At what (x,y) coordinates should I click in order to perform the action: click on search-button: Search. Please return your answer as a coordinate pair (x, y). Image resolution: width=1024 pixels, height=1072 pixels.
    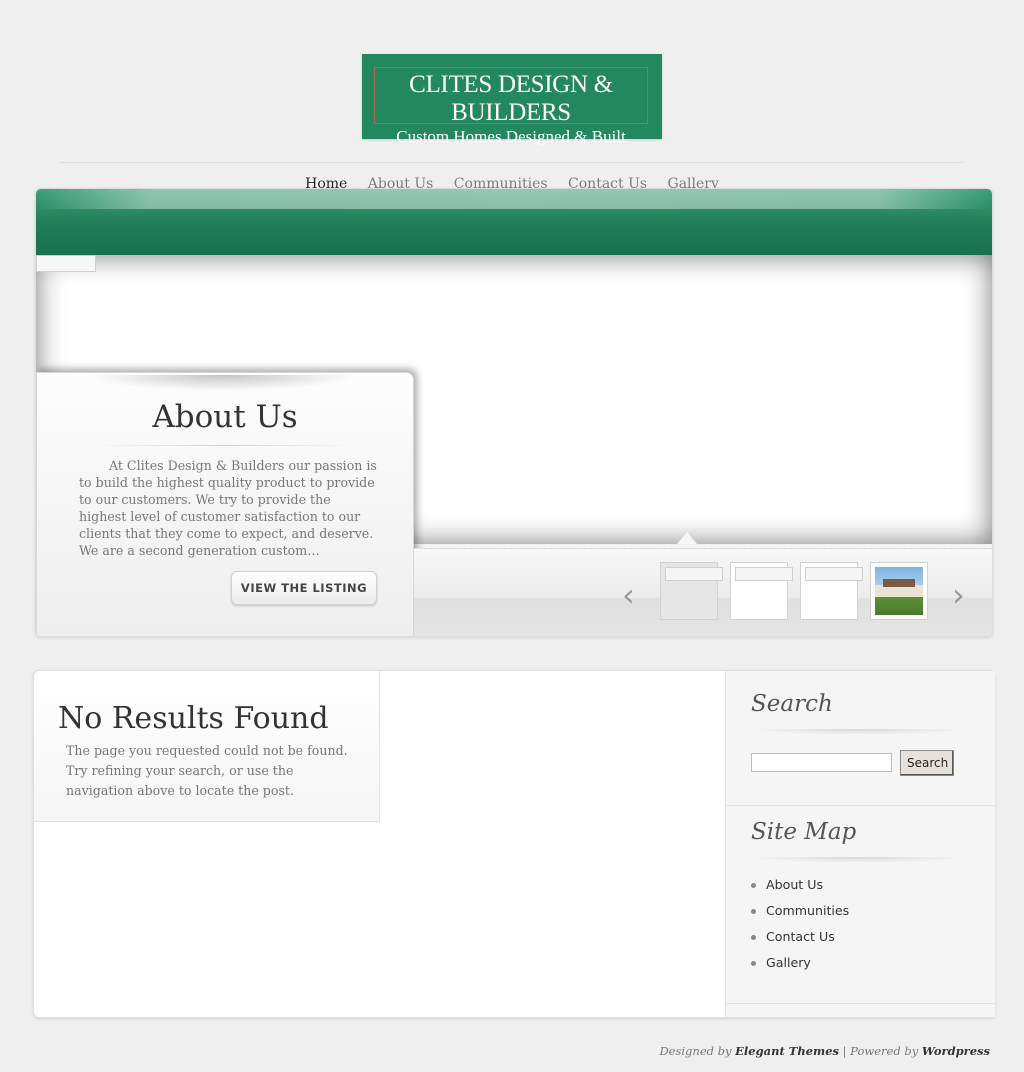
    Looking at the image, I should click on (927, 763).